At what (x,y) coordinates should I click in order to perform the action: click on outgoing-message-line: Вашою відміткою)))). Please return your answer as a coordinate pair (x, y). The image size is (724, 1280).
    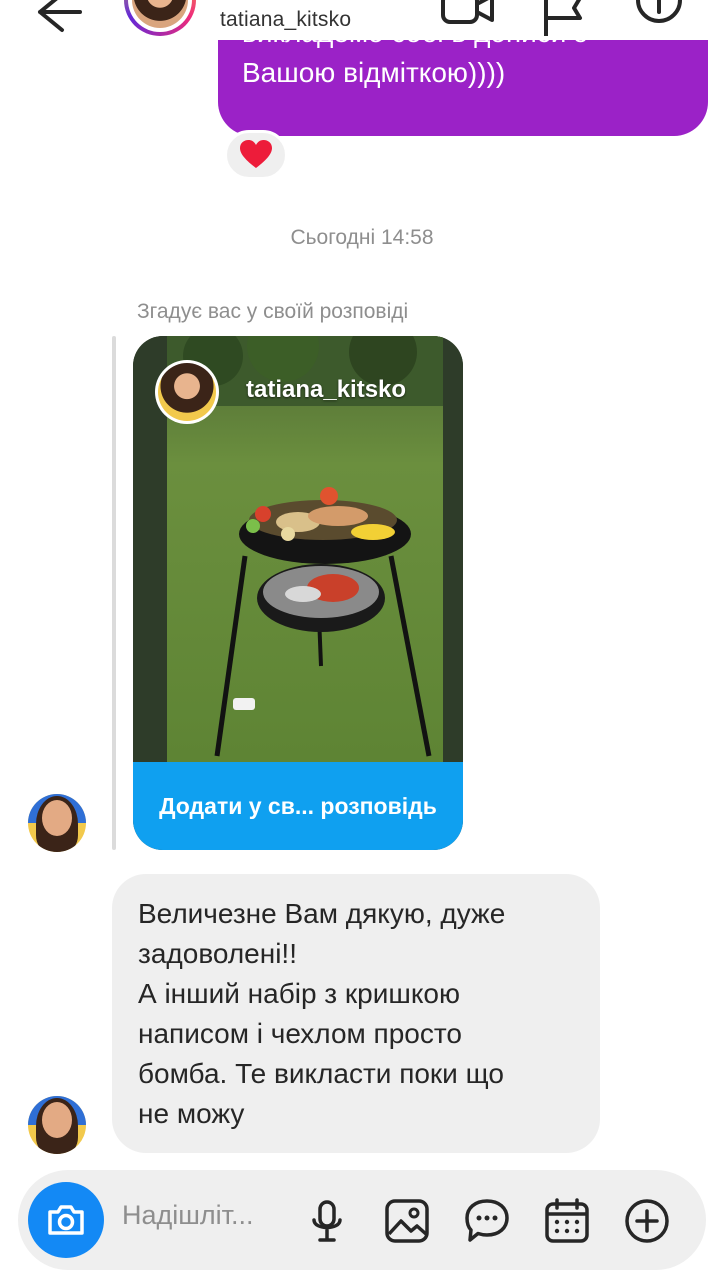
    Looking at the image, I should click on (374, 72).